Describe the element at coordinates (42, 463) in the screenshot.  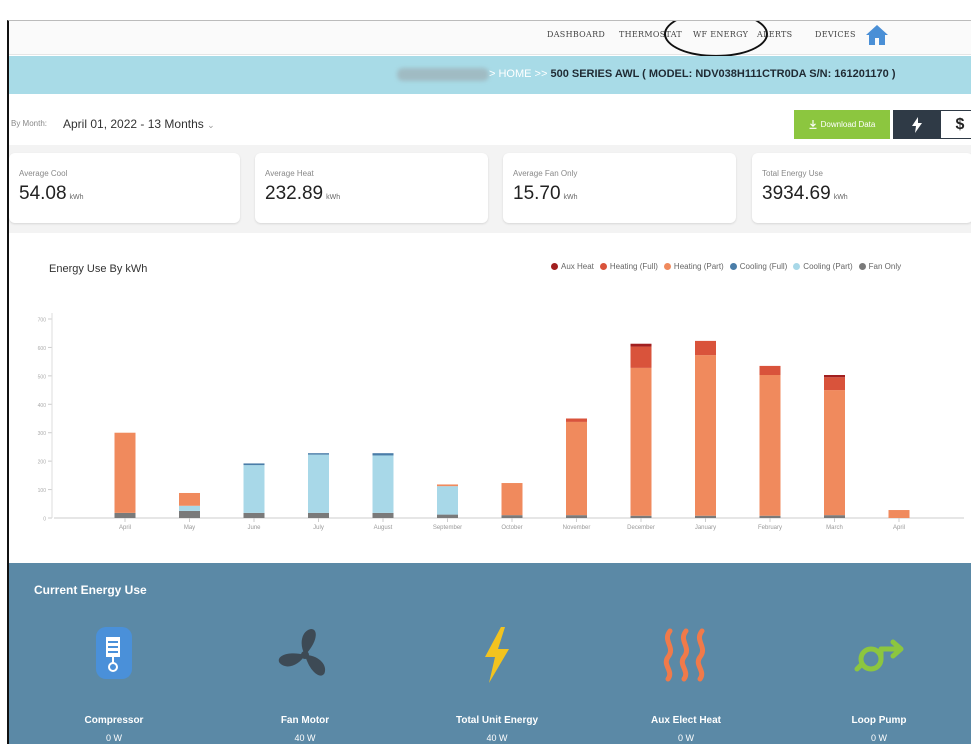
I see `y-tick-label: 200` at that location.